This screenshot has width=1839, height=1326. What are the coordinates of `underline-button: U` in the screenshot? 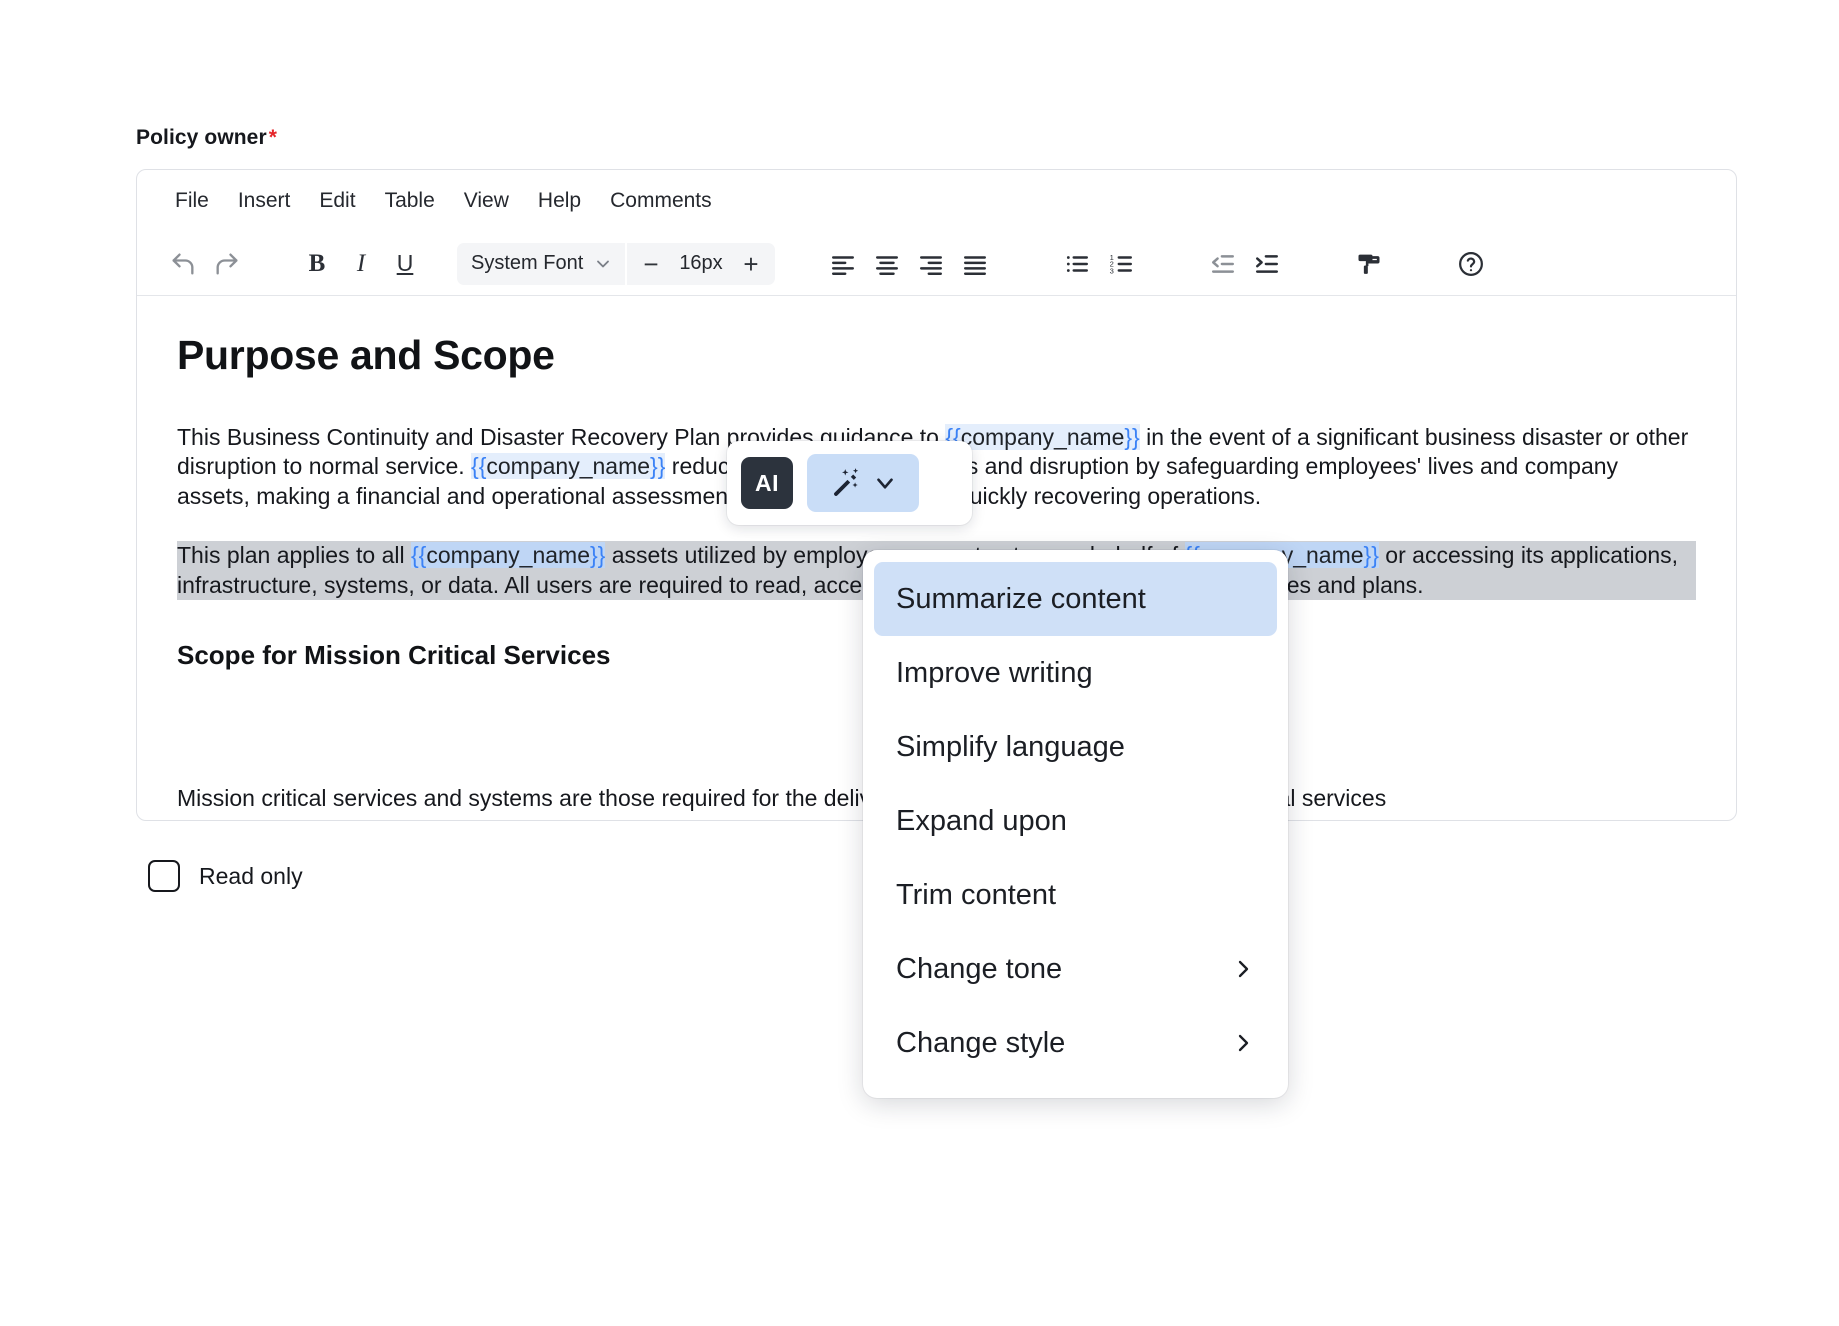 It's located at (405, 264).